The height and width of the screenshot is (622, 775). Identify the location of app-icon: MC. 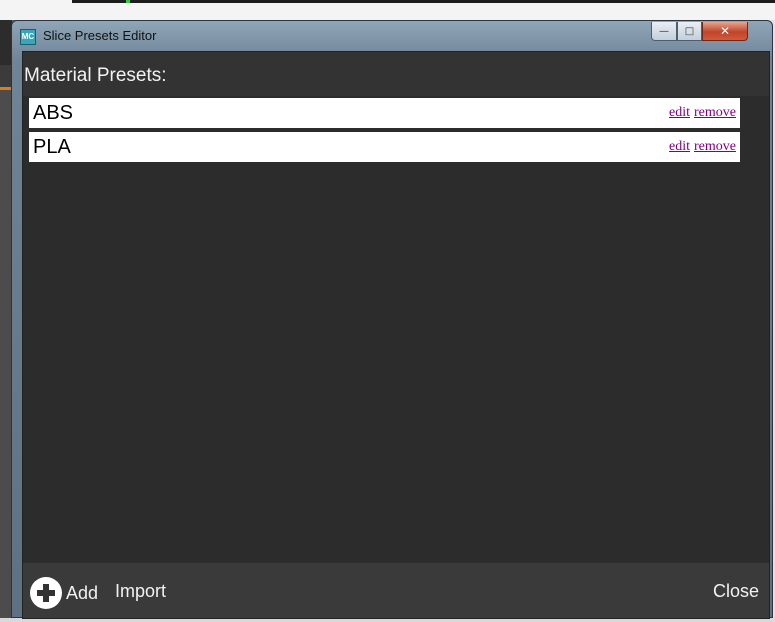
(28, 37).